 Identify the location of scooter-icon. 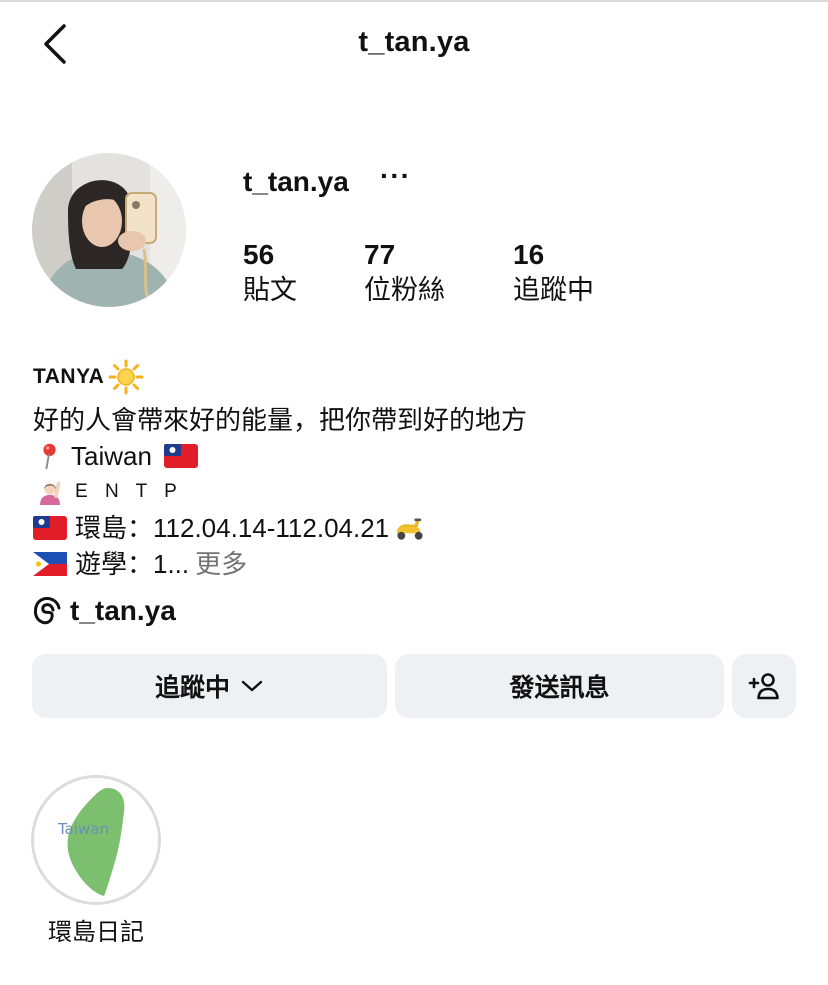
(410, 529).